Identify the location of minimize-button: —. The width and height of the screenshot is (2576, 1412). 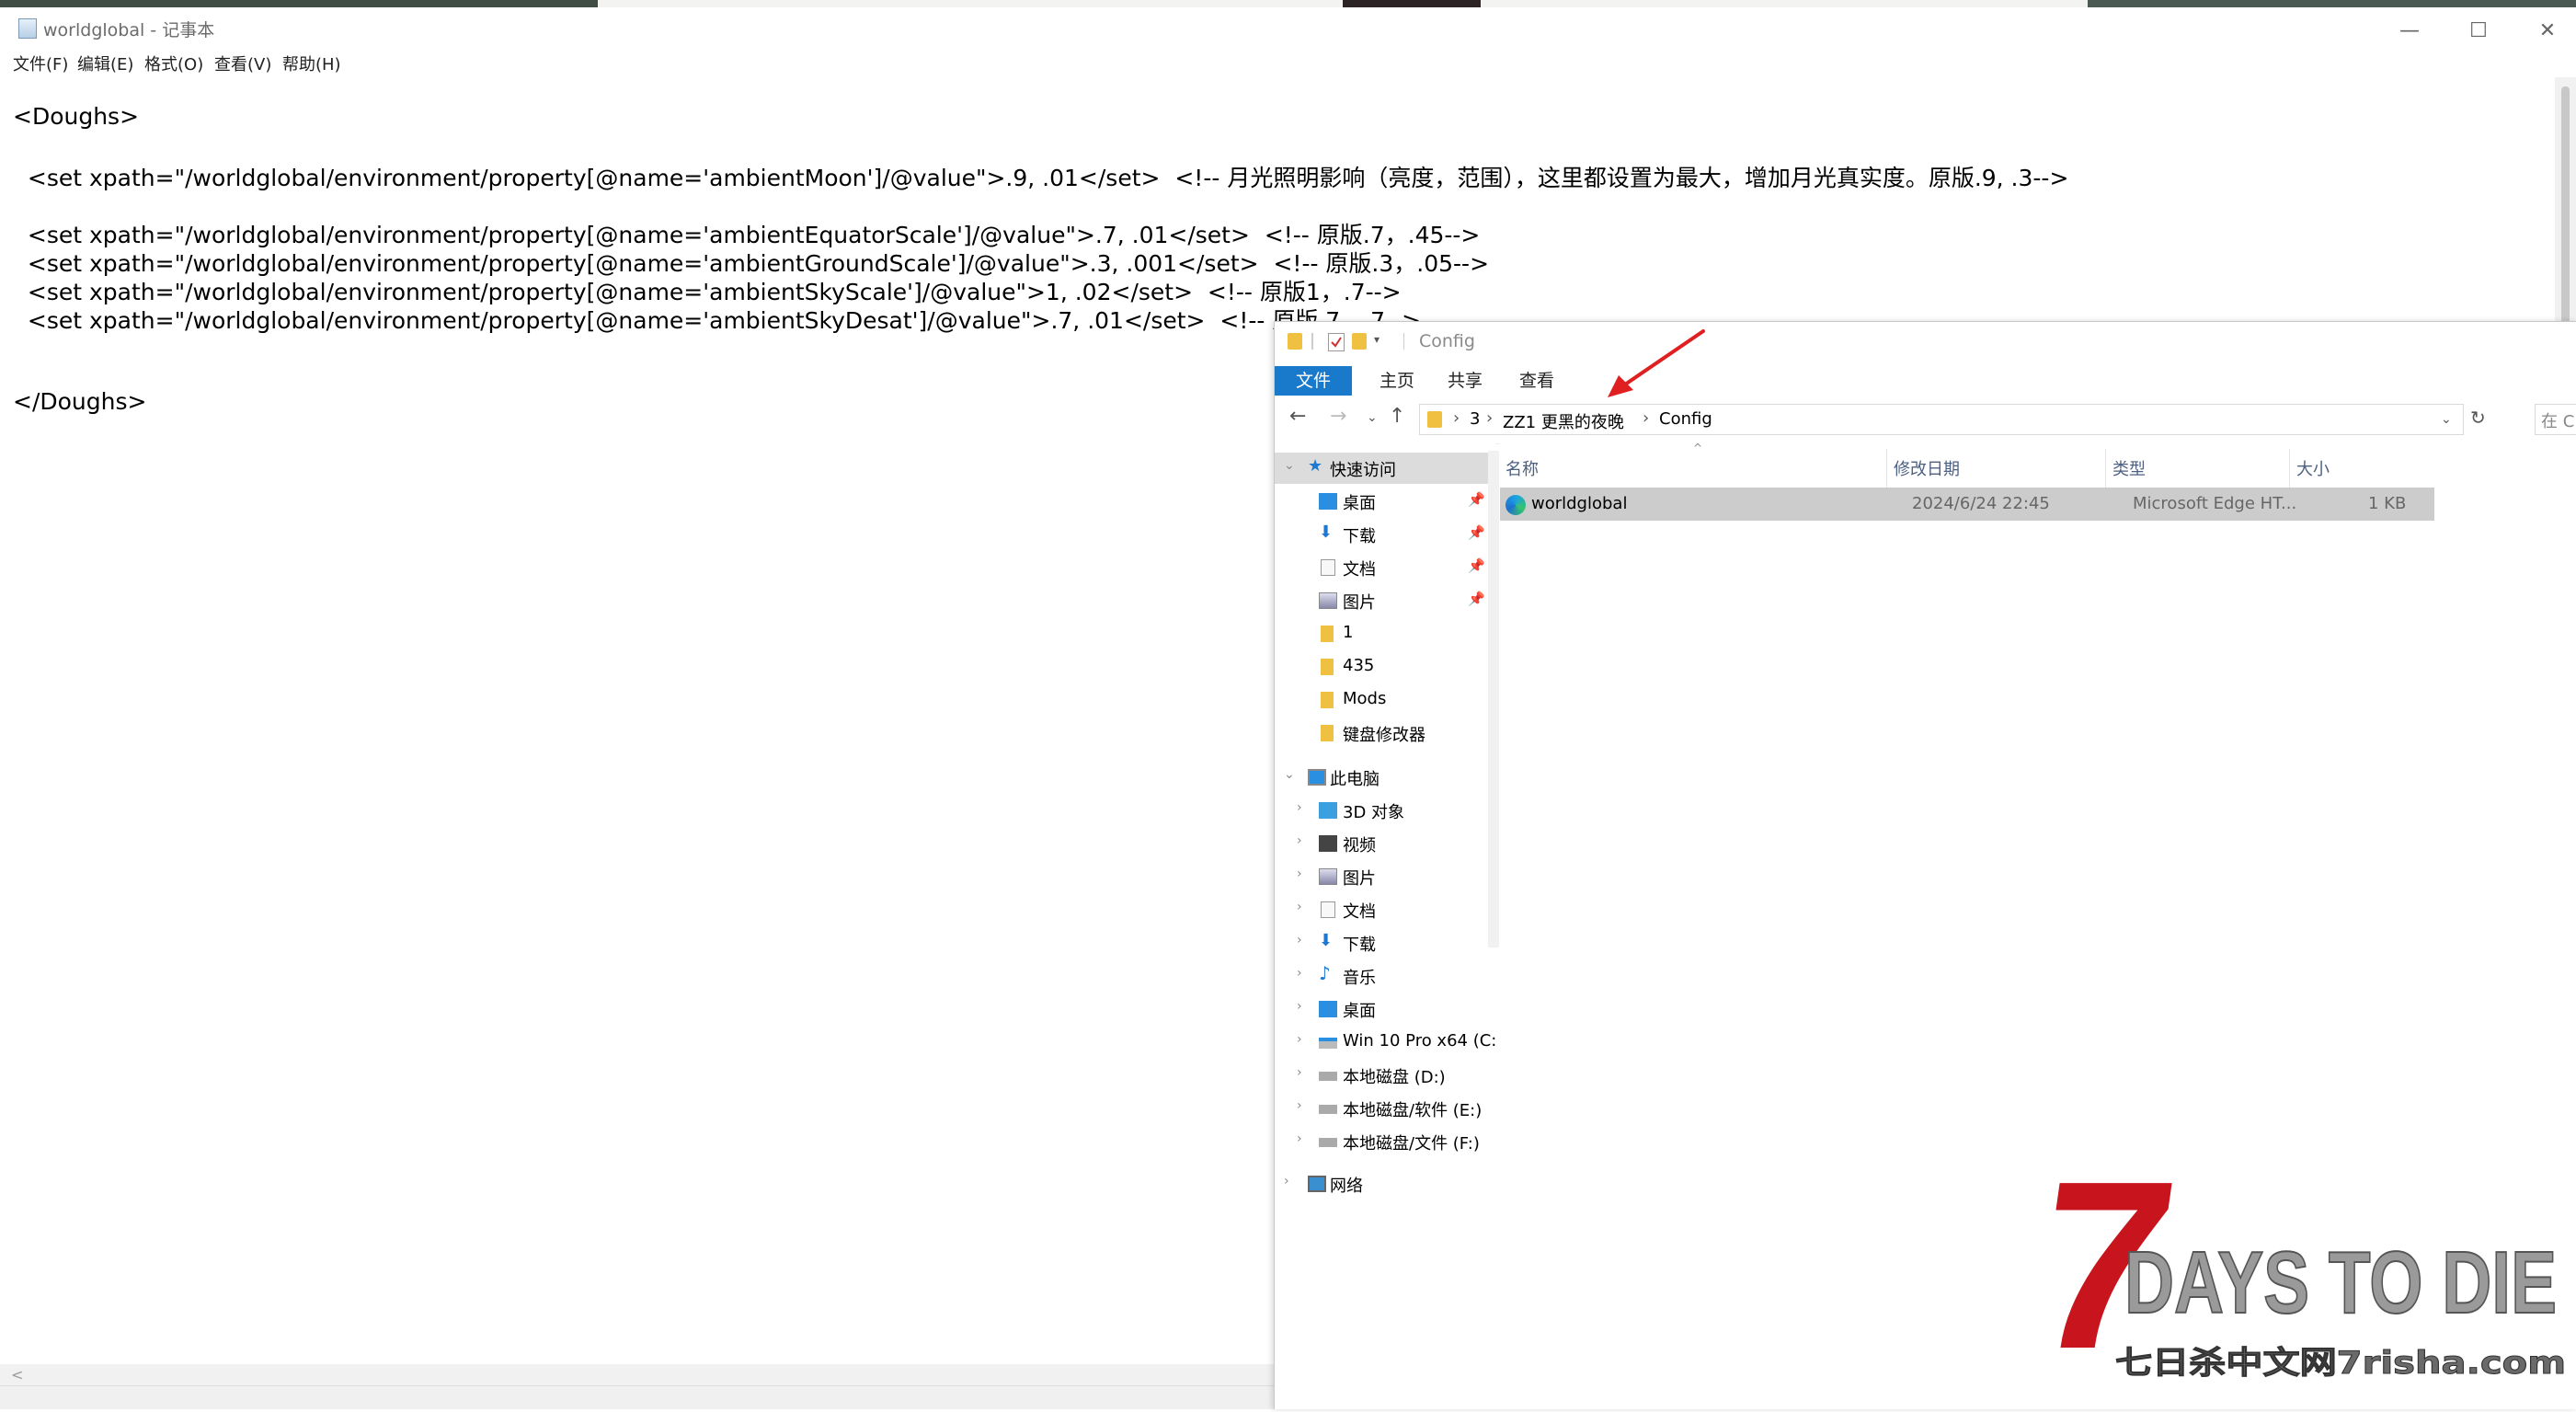
(2409, 31).